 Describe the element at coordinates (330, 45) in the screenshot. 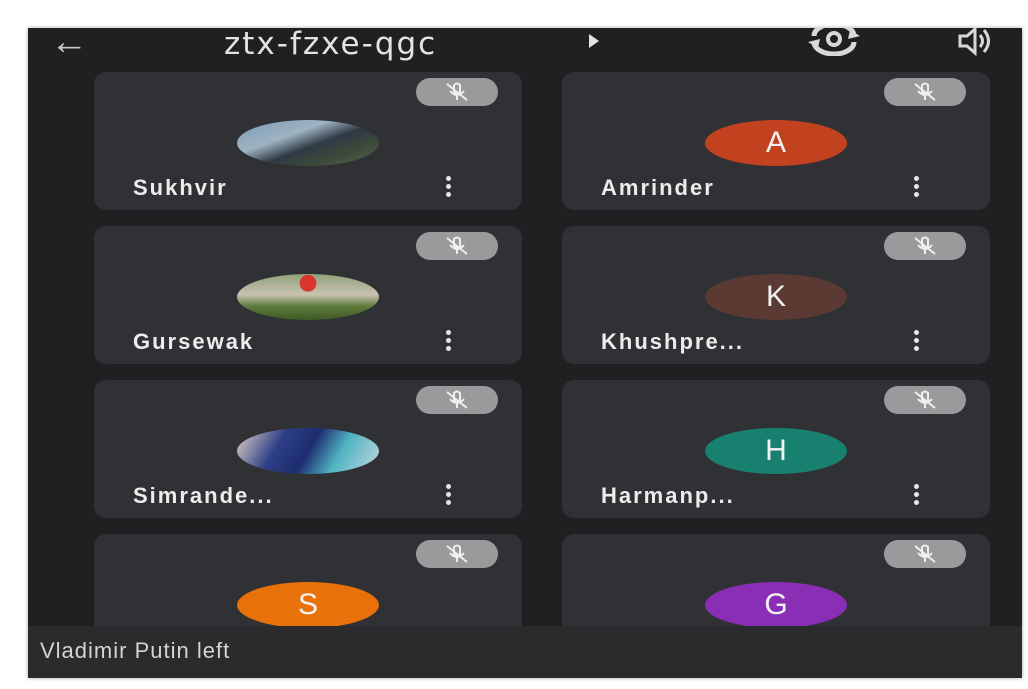

I see `meeting-code: ztx-fzxe-qgc` at that location.